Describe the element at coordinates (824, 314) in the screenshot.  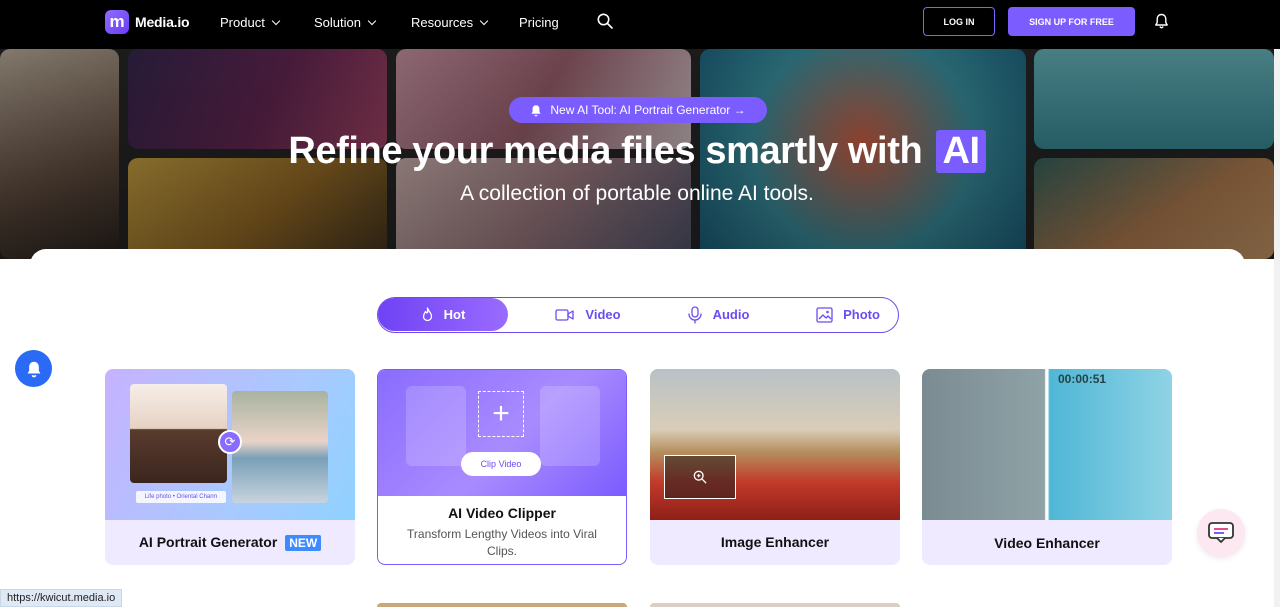
I see `image-icon` at that location.